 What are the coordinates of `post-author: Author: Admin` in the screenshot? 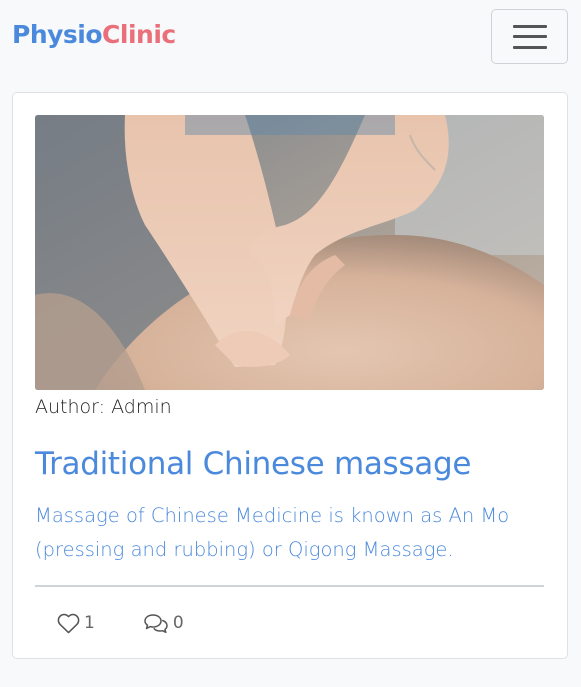 It's located at (103, 407).